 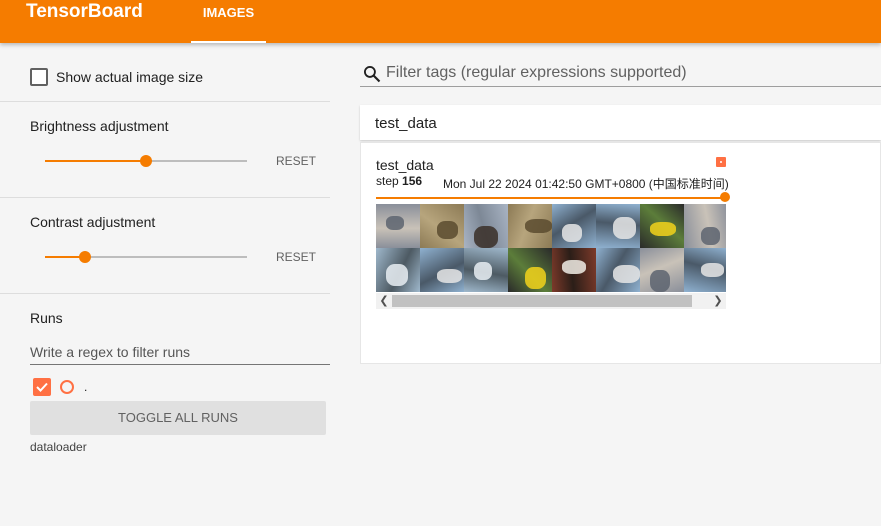 I want to click on contrast-title: Contrast adjustment, so click(x=93, y=222).